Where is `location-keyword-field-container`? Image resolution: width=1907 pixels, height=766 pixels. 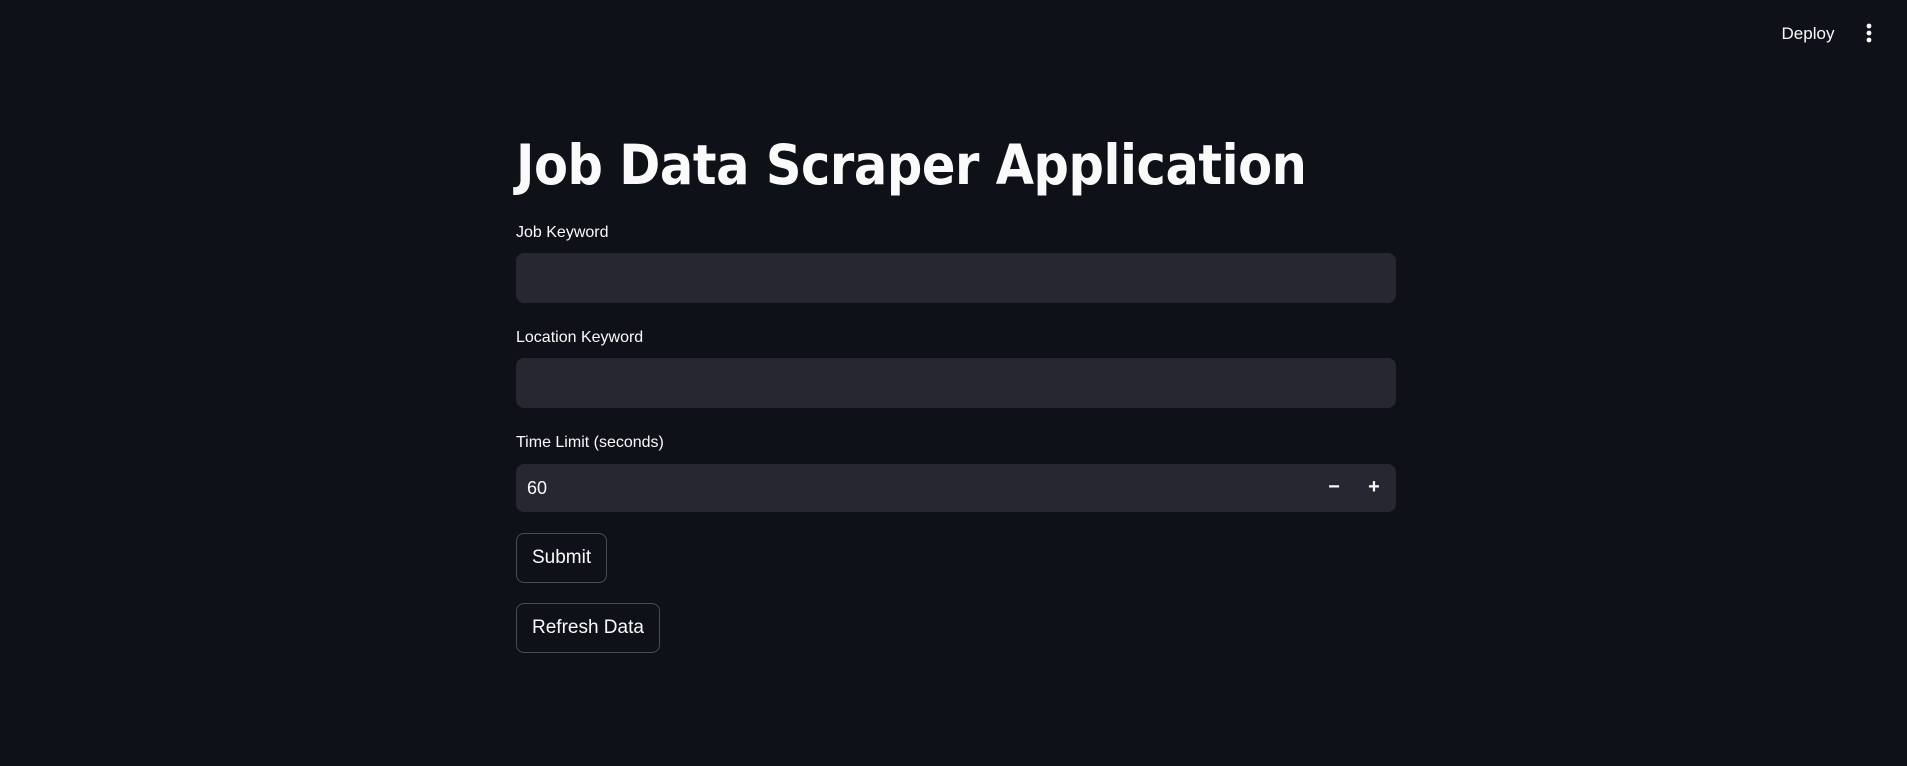
location-keyword-field-container is located at coordinates (956, 383).